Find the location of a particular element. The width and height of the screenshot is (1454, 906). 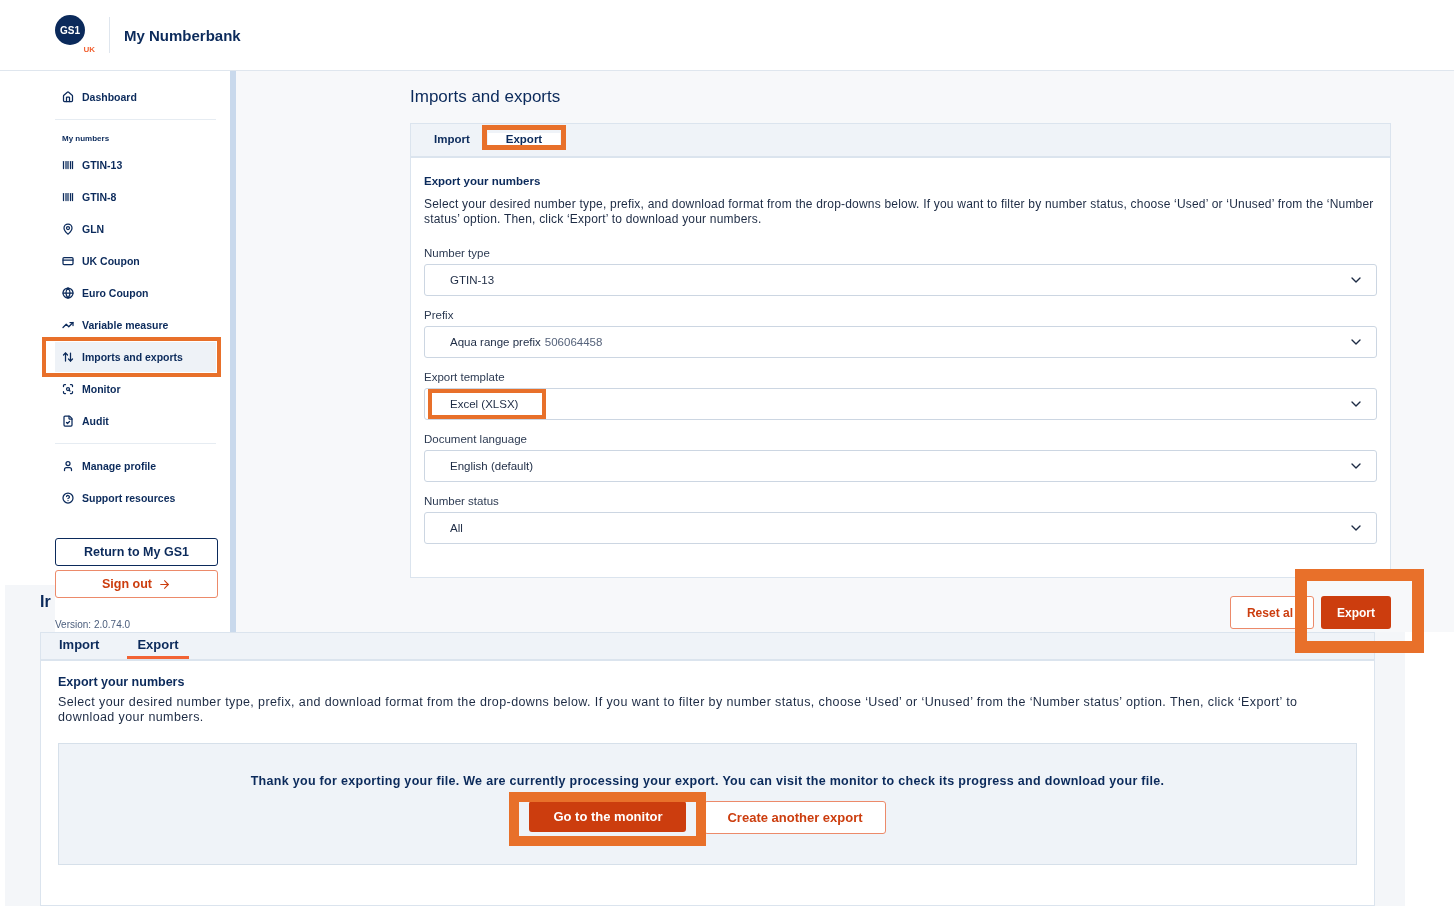

nav-item: Audit is located at coordinates (135, 421).